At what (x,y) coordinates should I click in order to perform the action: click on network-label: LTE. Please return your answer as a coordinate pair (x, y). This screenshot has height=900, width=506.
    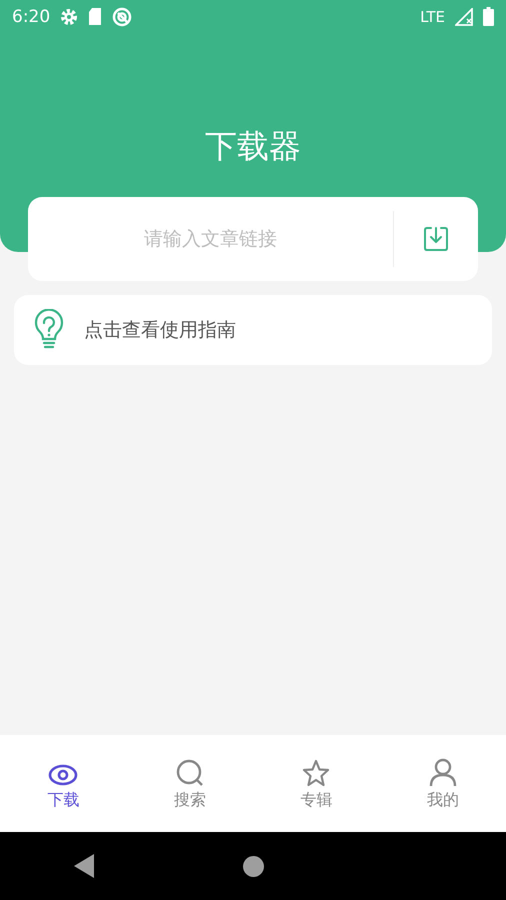
    Looking at the image, I should click on (432, 17).